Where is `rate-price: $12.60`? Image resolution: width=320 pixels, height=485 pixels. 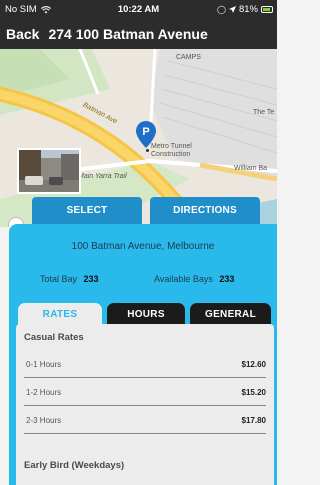
rate-price: $12.60 is located at coordinates (253, 364).